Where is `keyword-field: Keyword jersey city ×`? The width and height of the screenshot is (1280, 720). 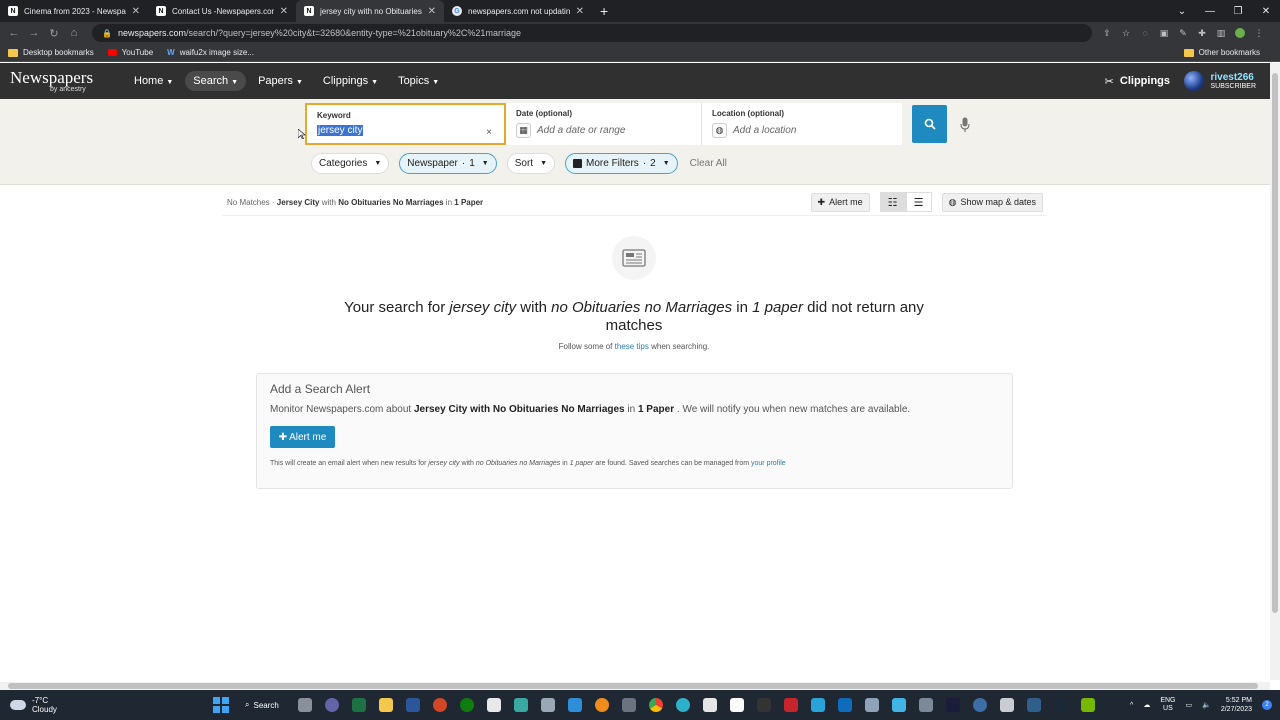
keyword-field: Keyword jersey city × is located at coordinates (405, 124).